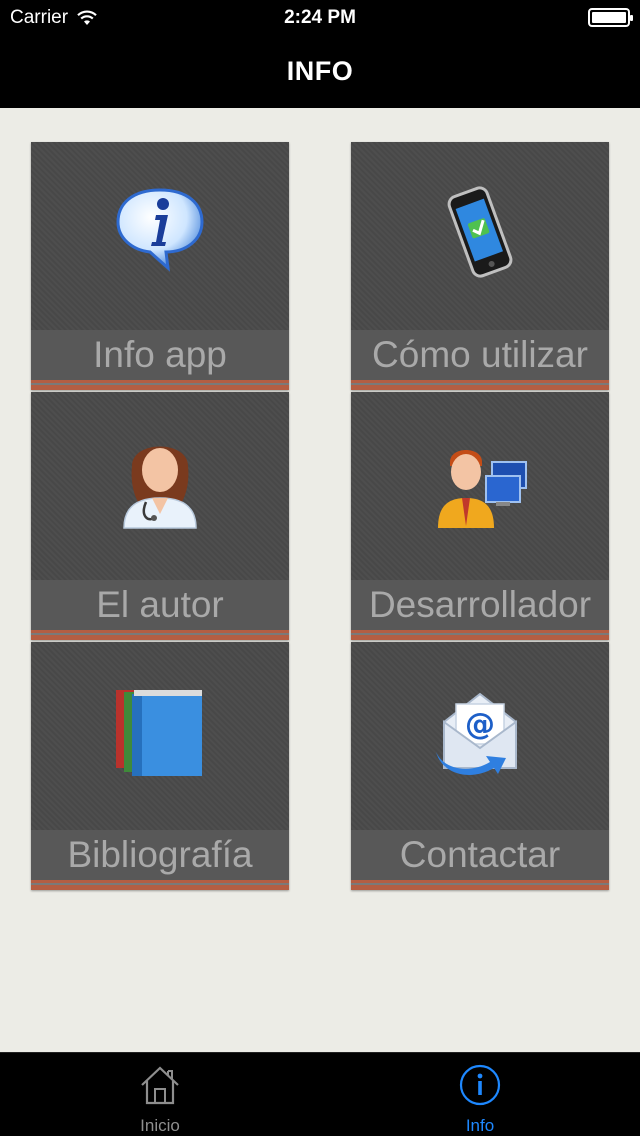  I want to click on tile-info-app: Info app, so click(160, 266).